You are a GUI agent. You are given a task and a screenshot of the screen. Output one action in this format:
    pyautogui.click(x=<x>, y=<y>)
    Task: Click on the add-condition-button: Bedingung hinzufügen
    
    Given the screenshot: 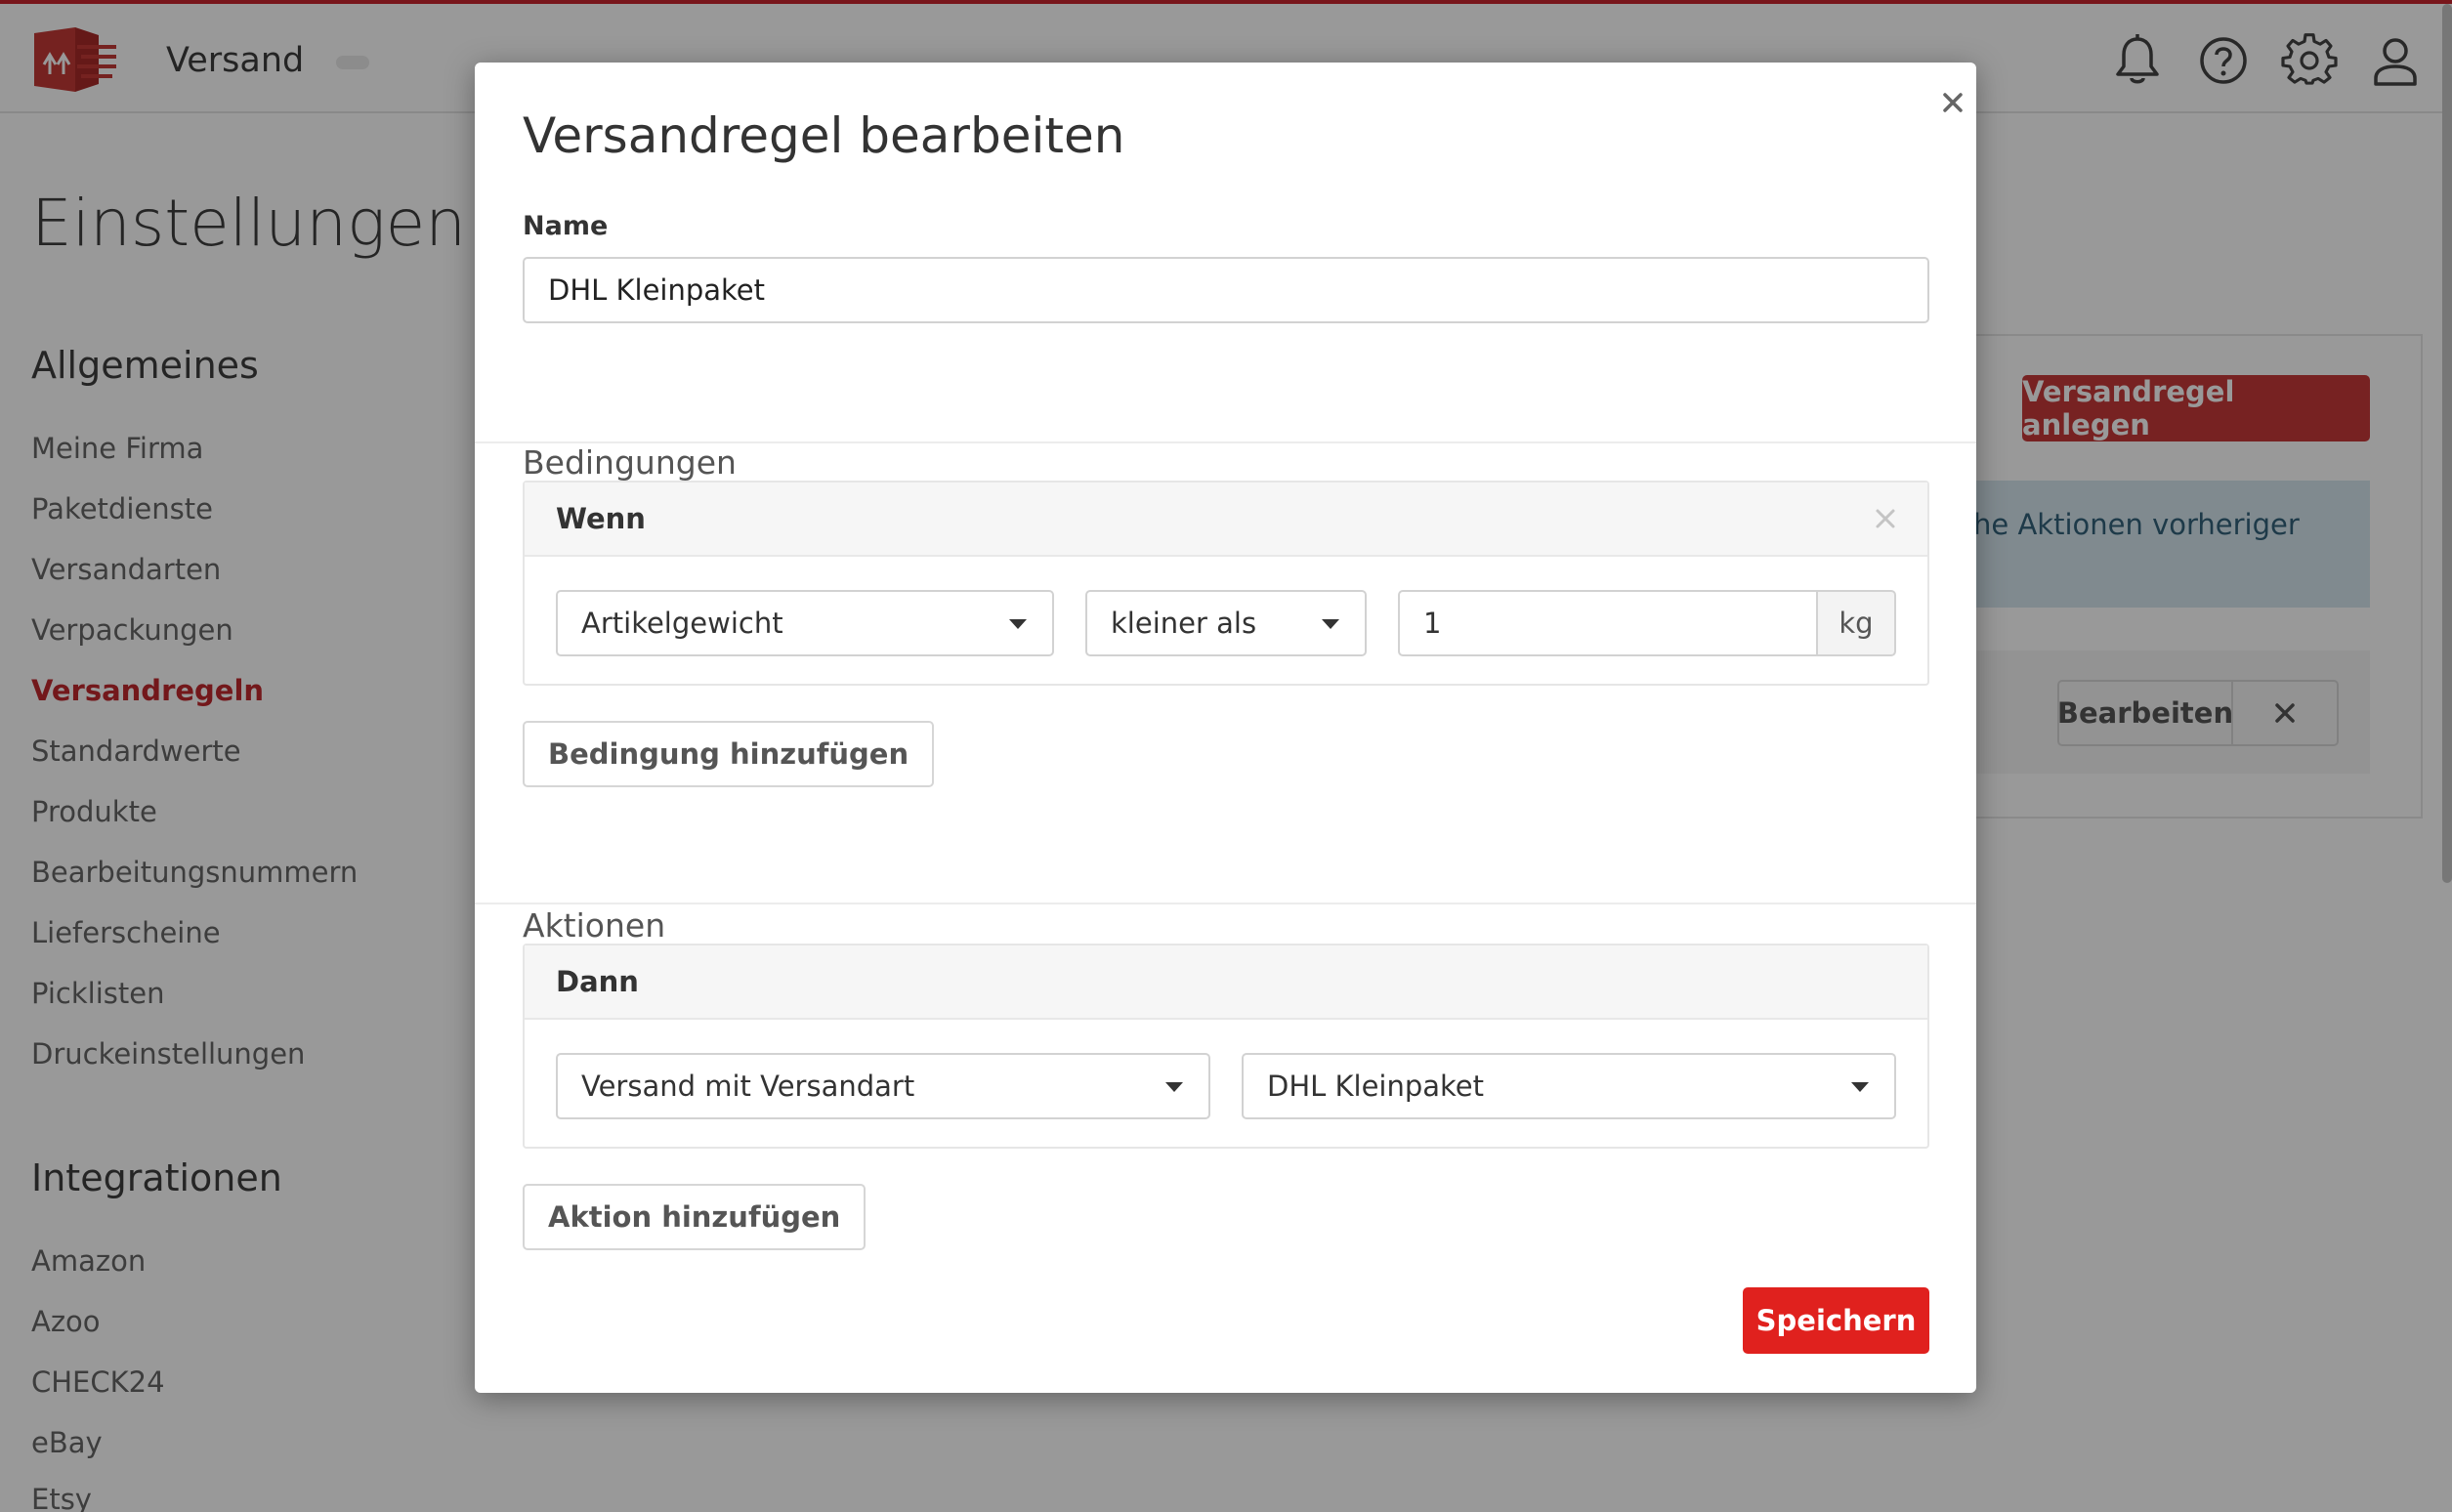 What is the action you would take?
    pyautogui.click(x=729, y=754)
    